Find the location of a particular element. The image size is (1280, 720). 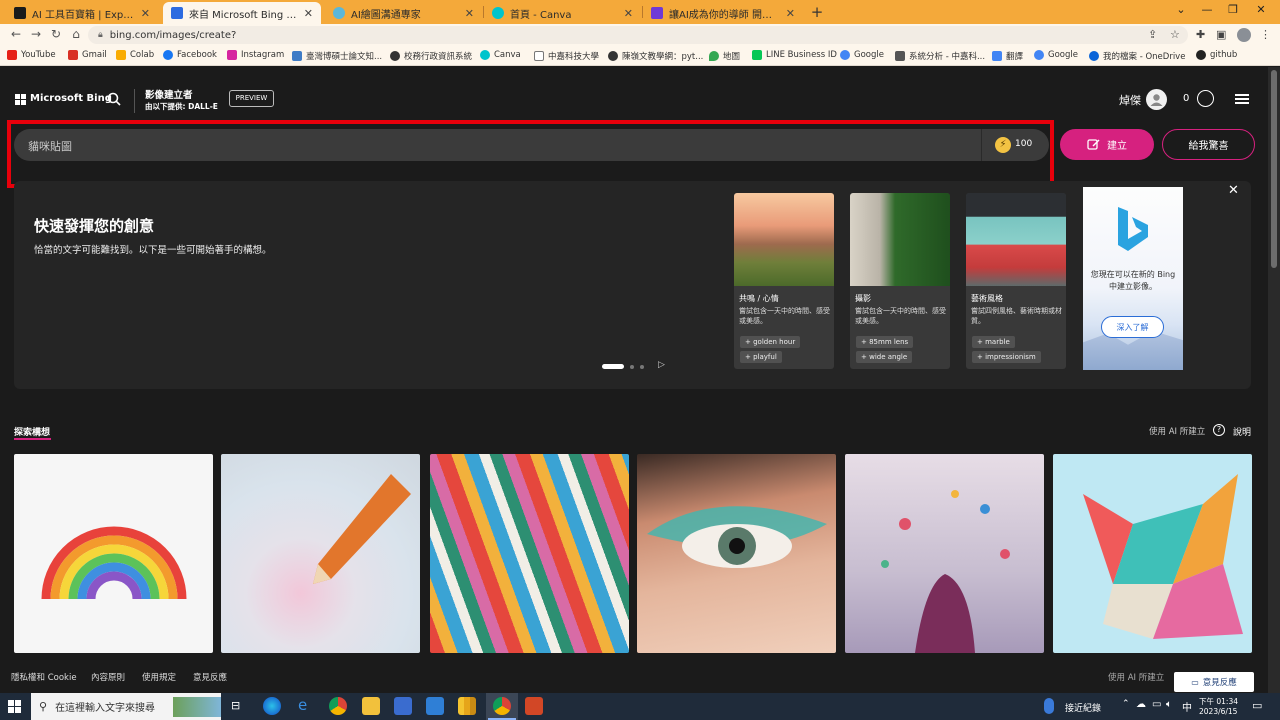

new-bing-promo-card: 您現在可以在新的 Bing 中建立影像。 深入了解 is located at coordinates (1133, 278).